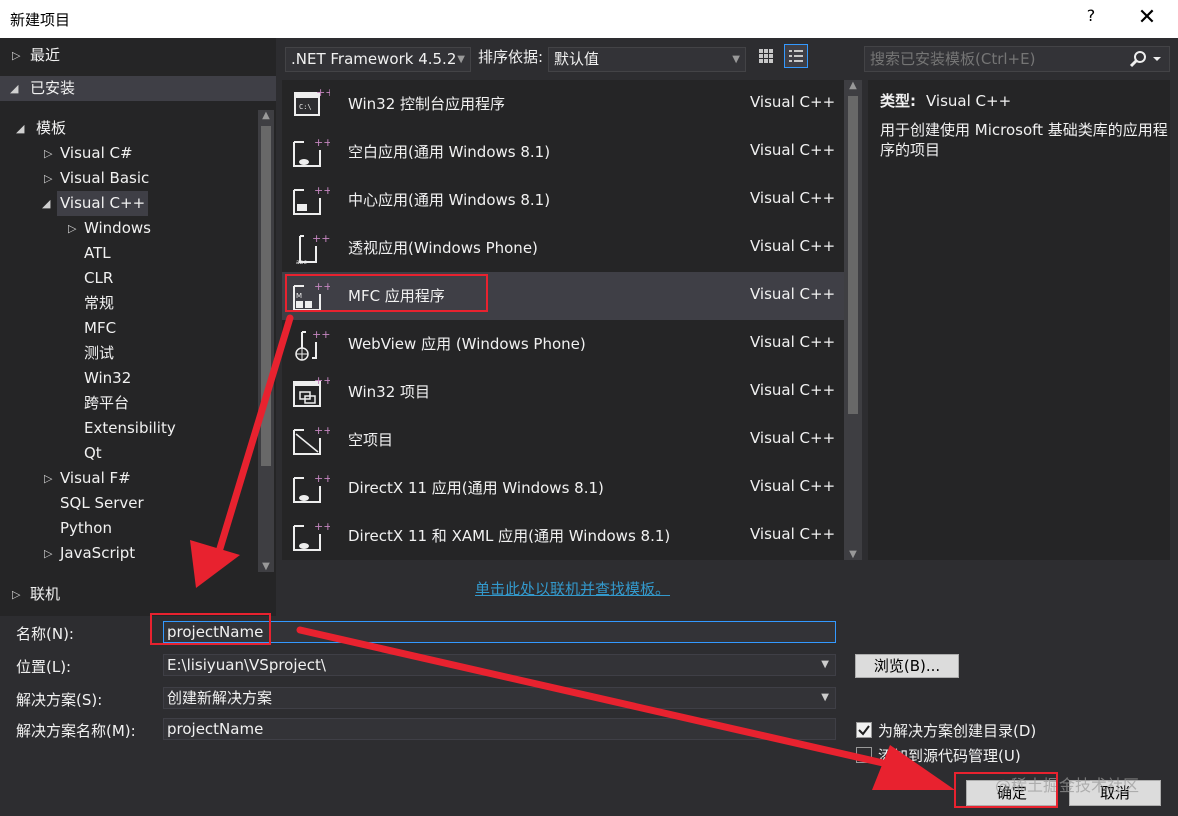 The width and height of the screenshot is (1178, 816). Describe the element at coordinates (1024, 140) in the screenshot. I see `template-description: 用于创建使用 Microsoft 基础类库的应用程序的项目` at that location.